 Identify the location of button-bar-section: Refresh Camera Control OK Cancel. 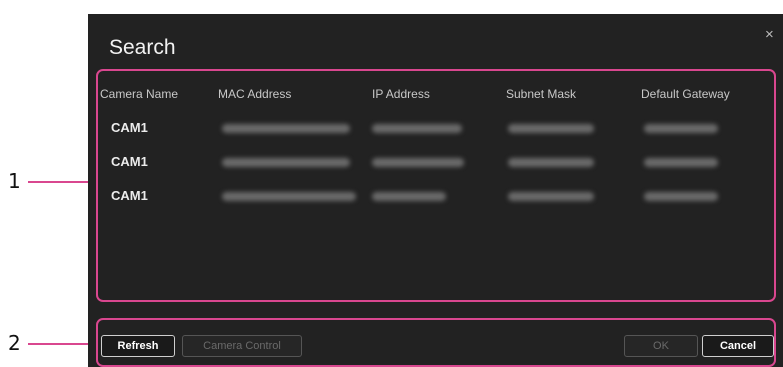
(436, 342).